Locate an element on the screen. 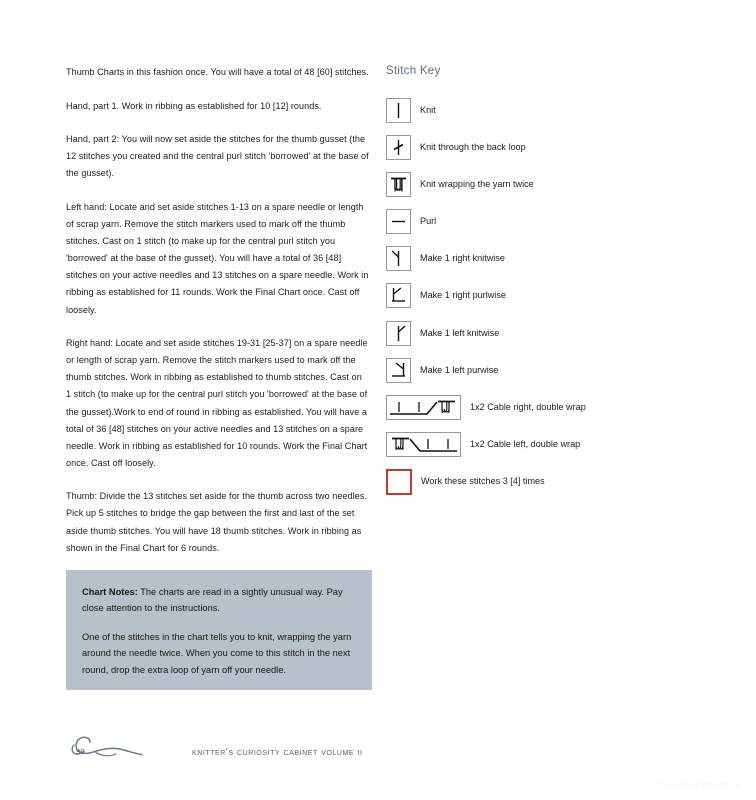 The image size is (756, 800). footer-book-title: Knitter's Curiosity Cabinet Volume II is located at coordinates (277, 752).